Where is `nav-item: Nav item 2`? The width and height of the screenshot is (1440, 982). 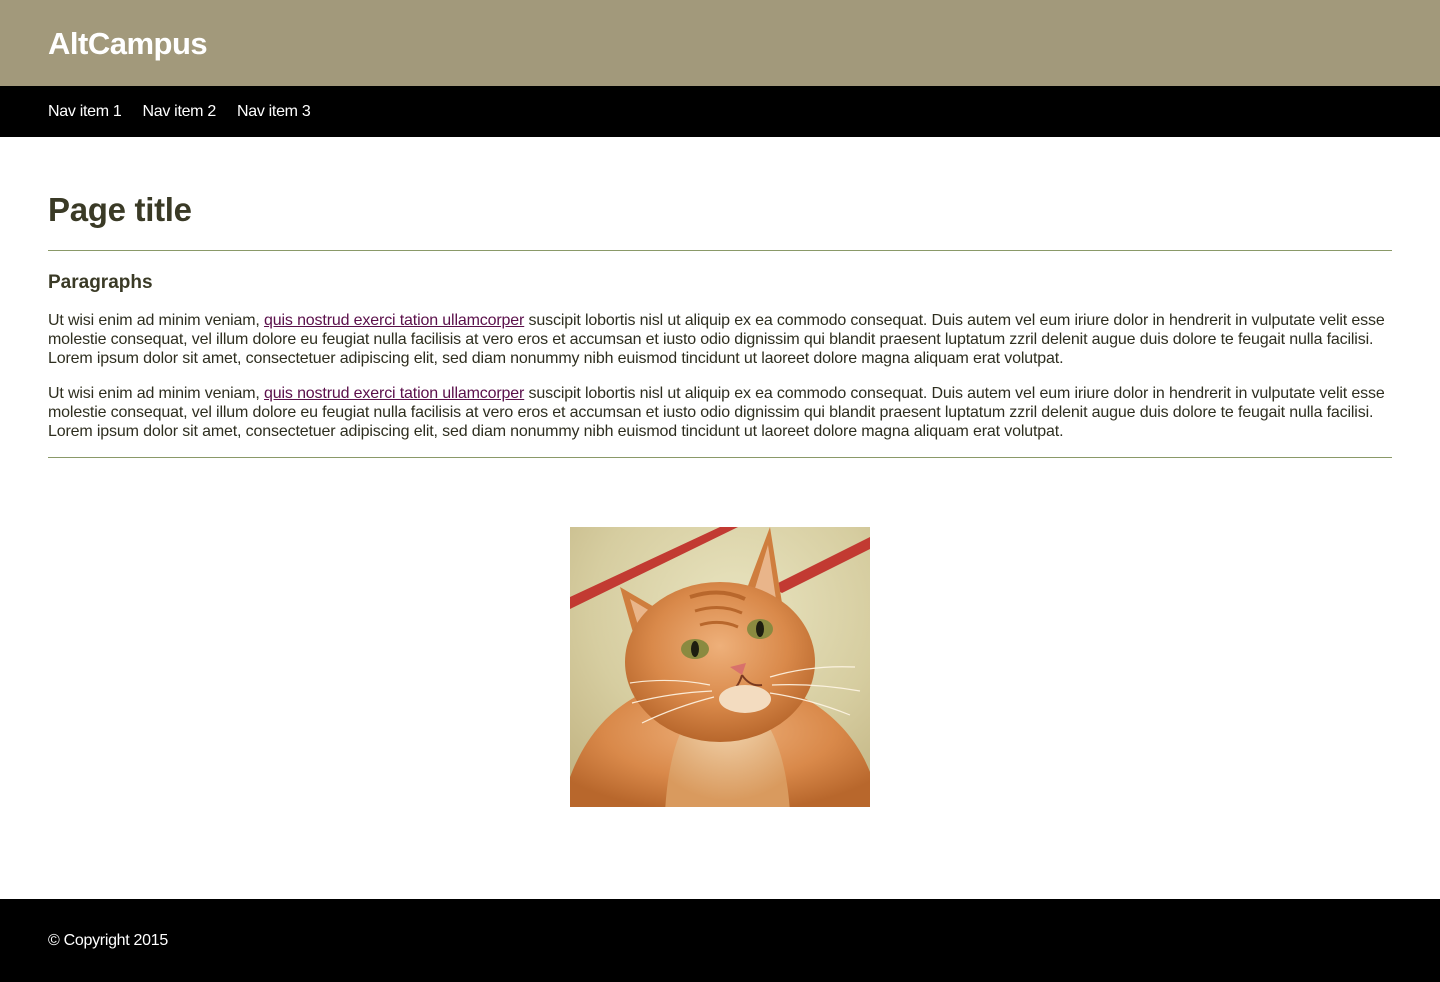
nav-item: Nav item 2 is located at coordinates (189, 112).